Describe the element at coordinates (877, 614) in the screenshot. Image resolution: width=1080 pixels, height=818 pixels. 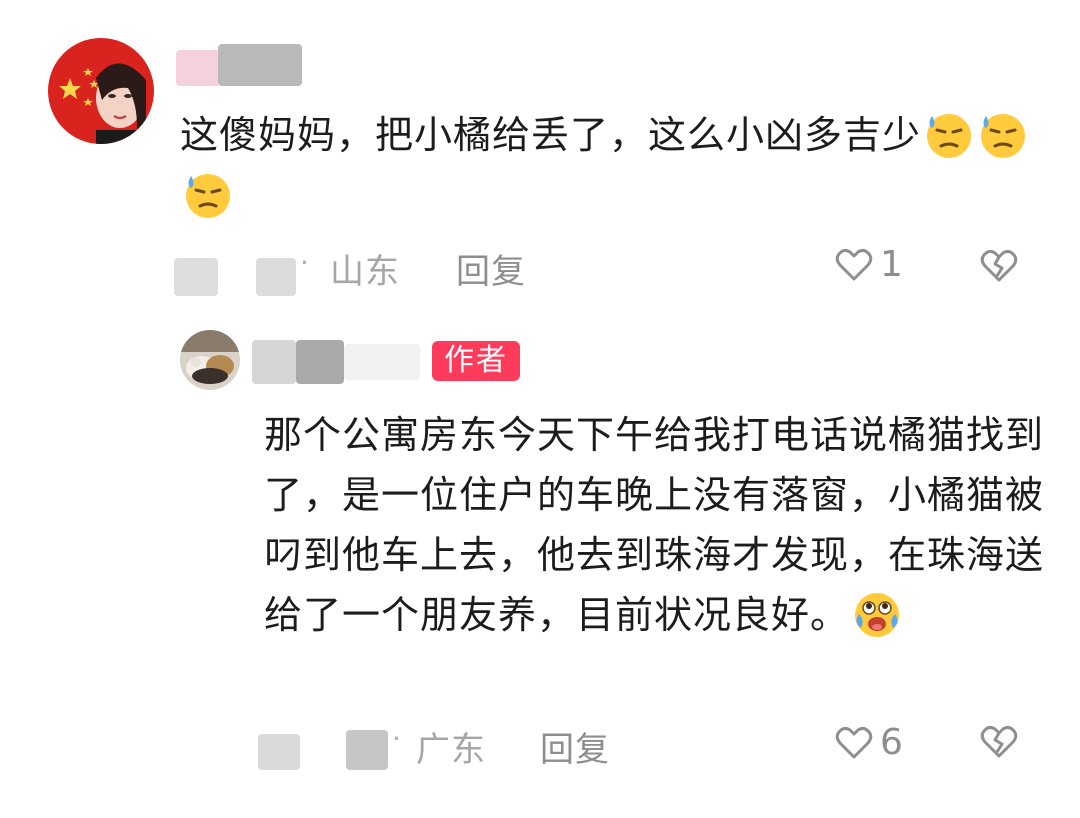
I see `happy-tears-emoji-icon` at that location.